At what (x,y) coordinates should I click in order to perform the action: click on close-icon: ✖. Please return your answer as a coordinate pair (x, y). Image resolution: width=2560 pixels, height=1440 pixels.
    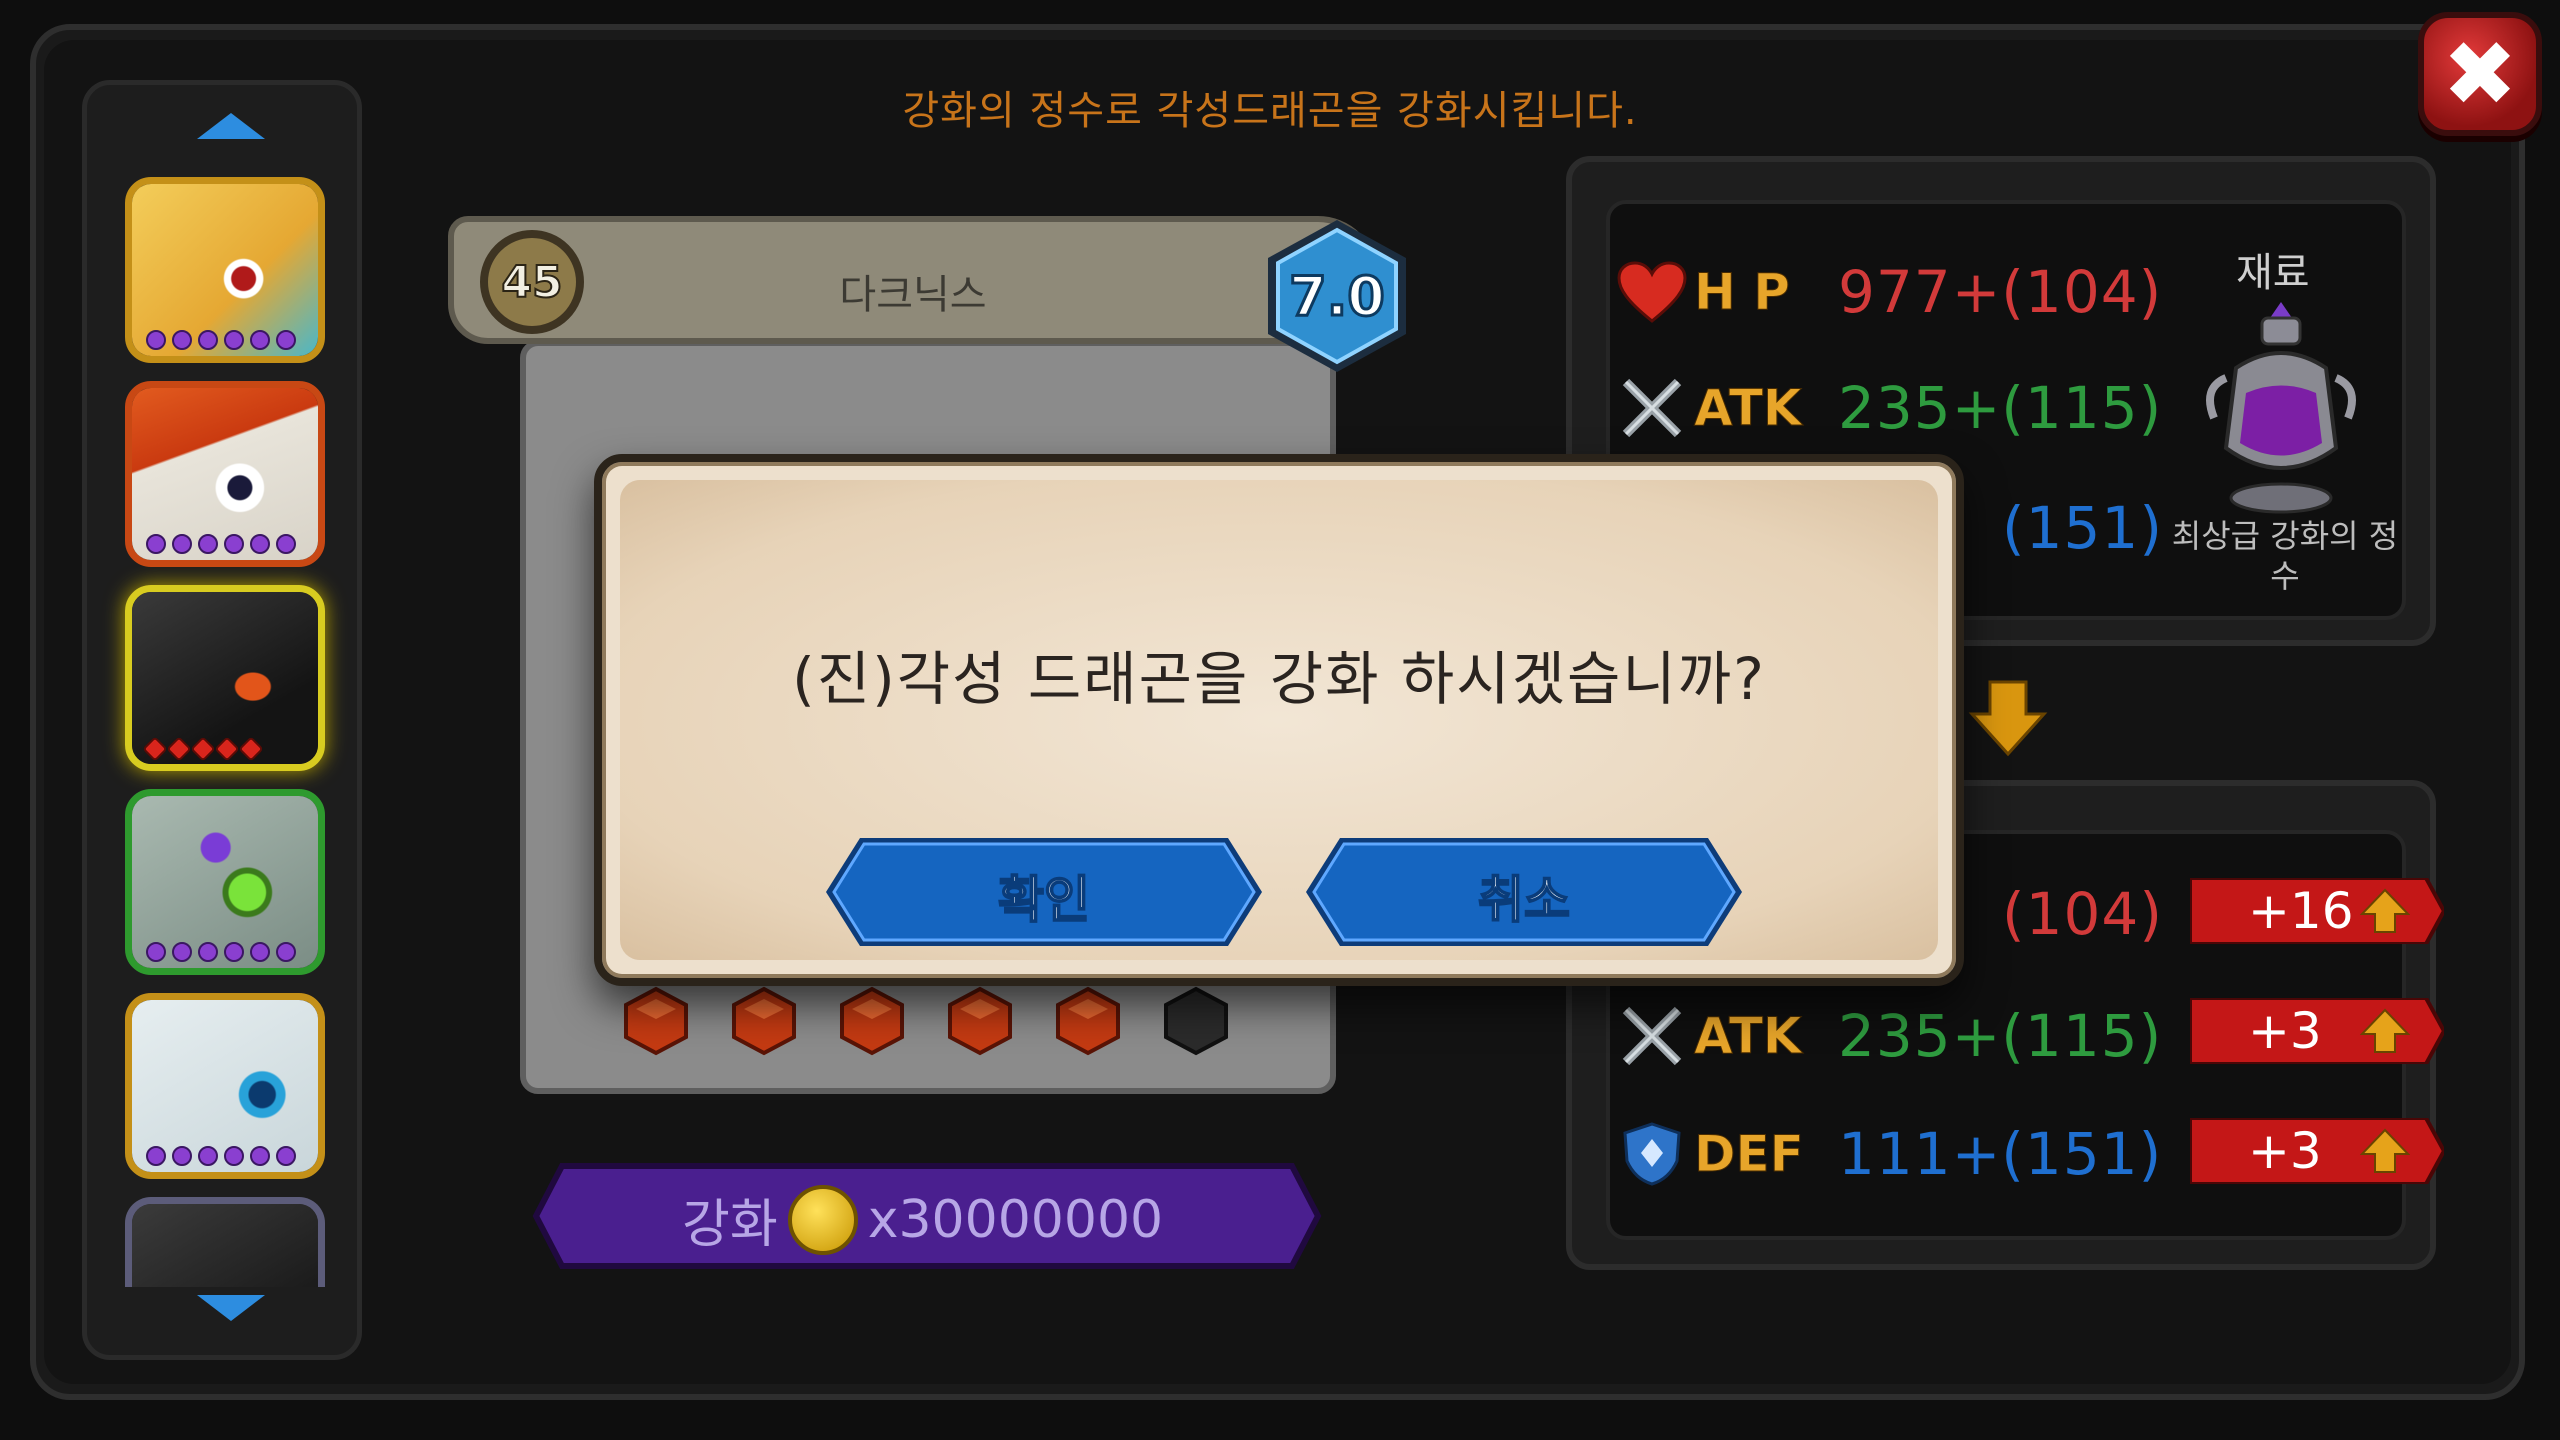
    Looking at the image, I should click on (2480, 74).